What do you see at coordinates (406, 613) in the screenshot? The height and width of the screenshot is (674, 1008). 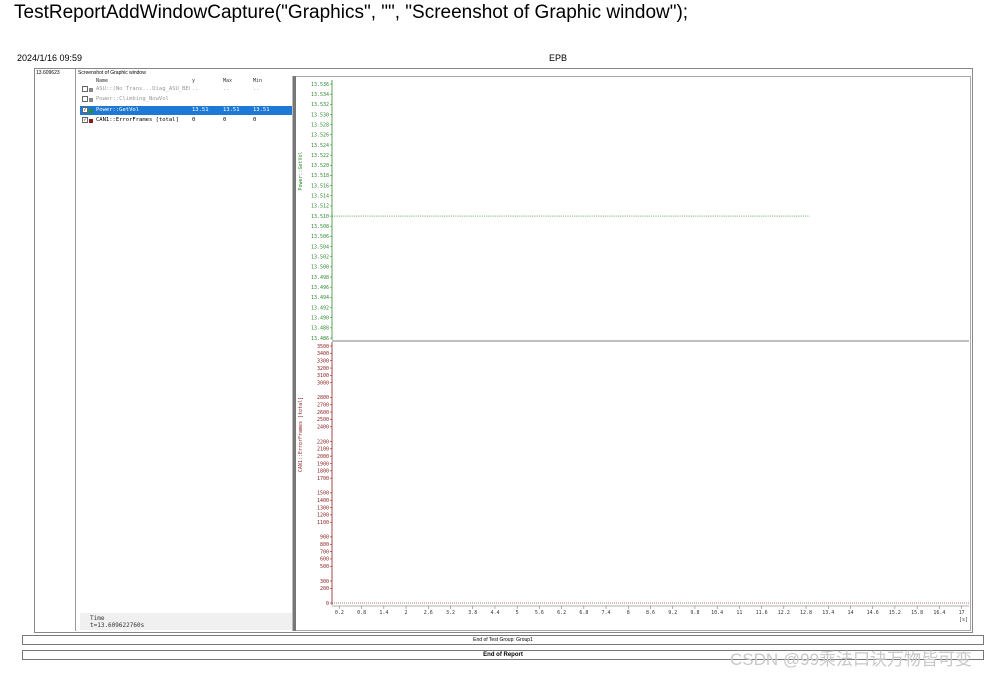 I see `x-tick-label: 2` at bounding box center [406, 613].